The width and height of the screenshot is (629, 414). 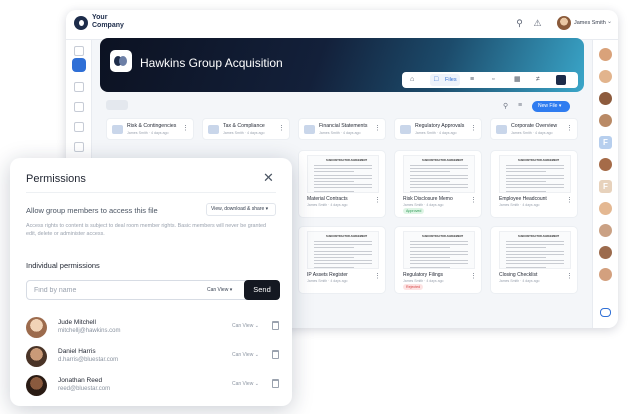 I want to click on find-member-input, so click(x=109, y=290).